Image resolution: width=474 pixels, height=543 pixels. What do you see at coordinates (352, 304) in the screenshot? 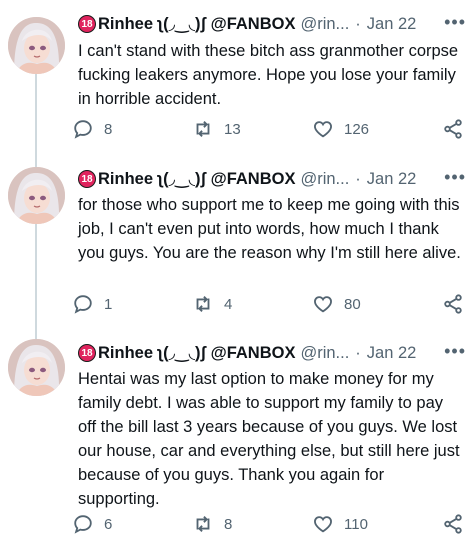
I see `like-count: 80` at bounding box center [352, 304].